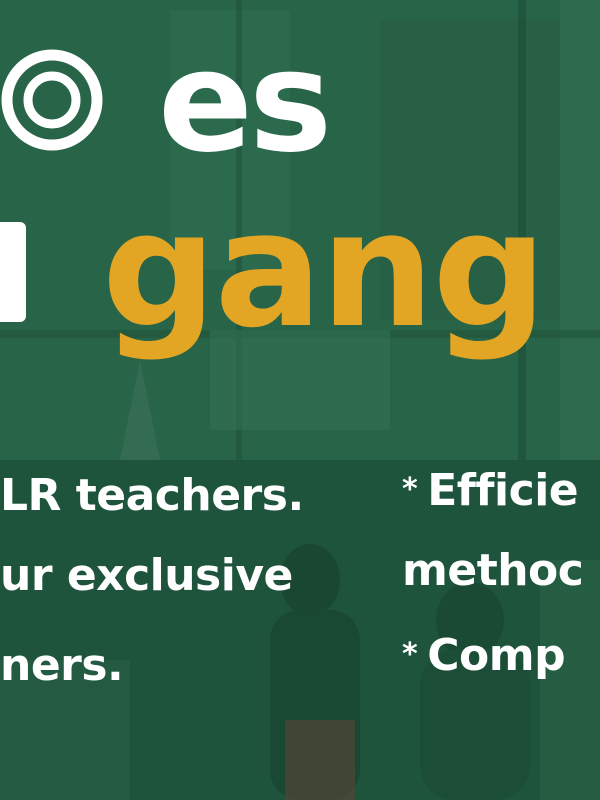  I want to click on headline-top-word: es, so click(245, 102).